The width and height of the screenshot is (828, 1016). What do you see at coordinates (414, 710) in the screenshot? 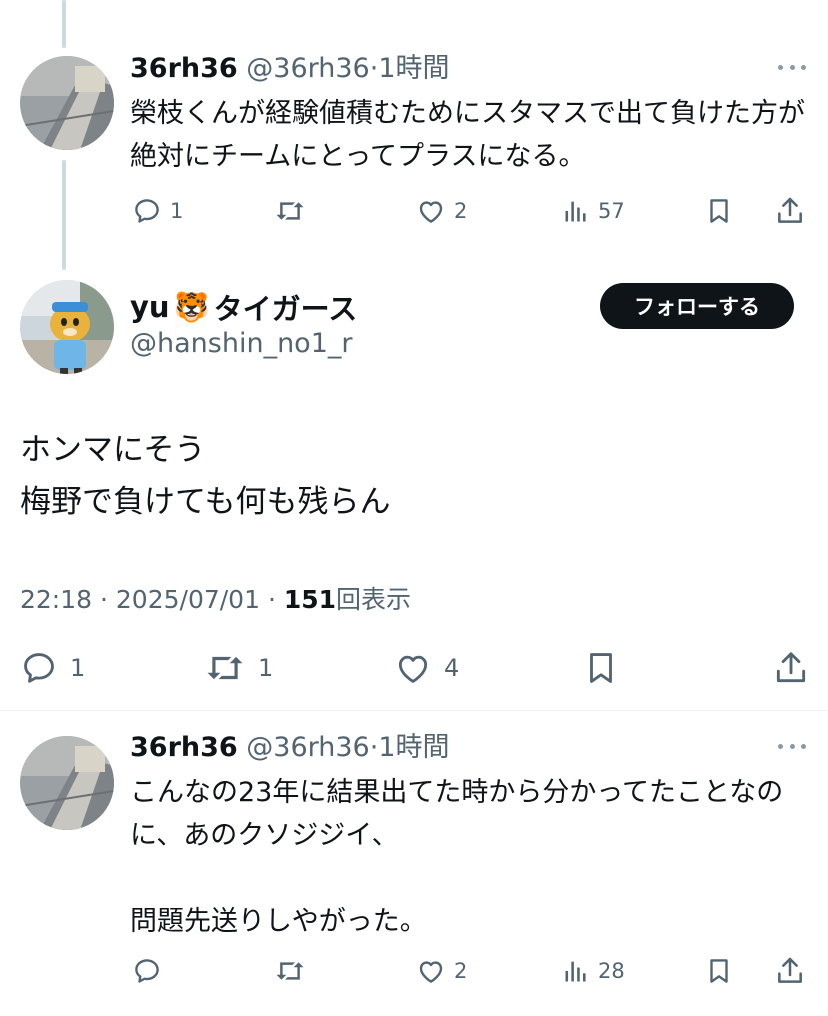
I see `divider` at bounding box center [414, 710].